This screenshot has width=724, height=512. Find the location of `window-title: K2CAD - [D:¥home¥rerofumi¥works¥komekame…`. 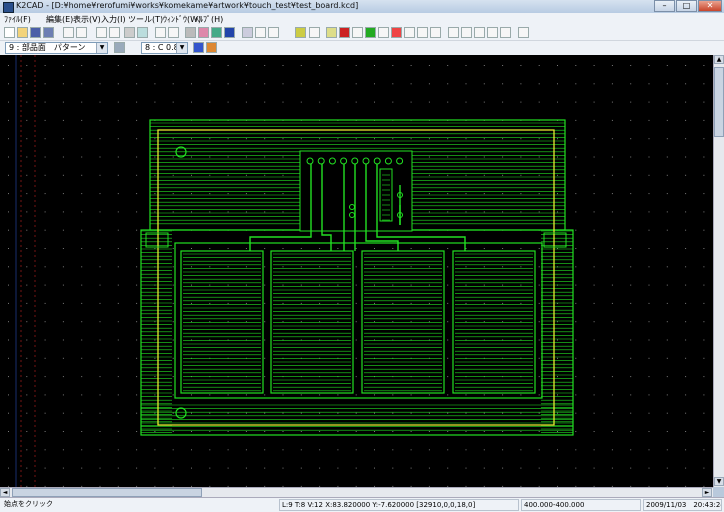

window-title: K2CAD - [D:¥home¥rerofumi¥works¥komekame… is located at coordinates (187, 5).